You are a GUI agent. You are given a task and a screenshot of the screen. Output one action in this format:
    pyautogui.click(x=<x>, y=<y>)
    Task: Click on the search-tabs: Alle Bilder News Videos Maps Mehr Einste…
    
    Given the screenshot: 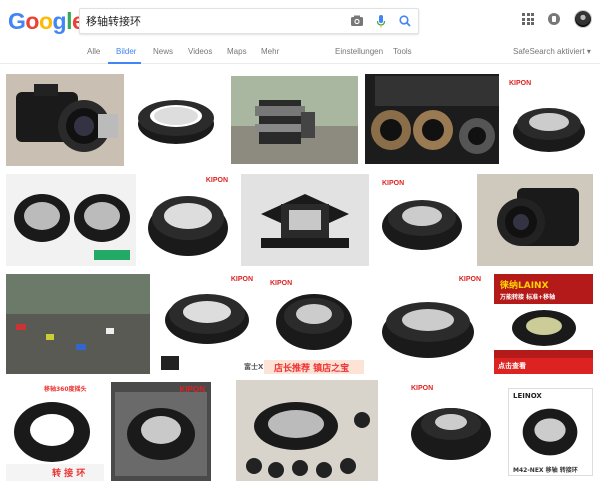 What is the action you would take?
    pyautogui.click(x=300, y=51)
    